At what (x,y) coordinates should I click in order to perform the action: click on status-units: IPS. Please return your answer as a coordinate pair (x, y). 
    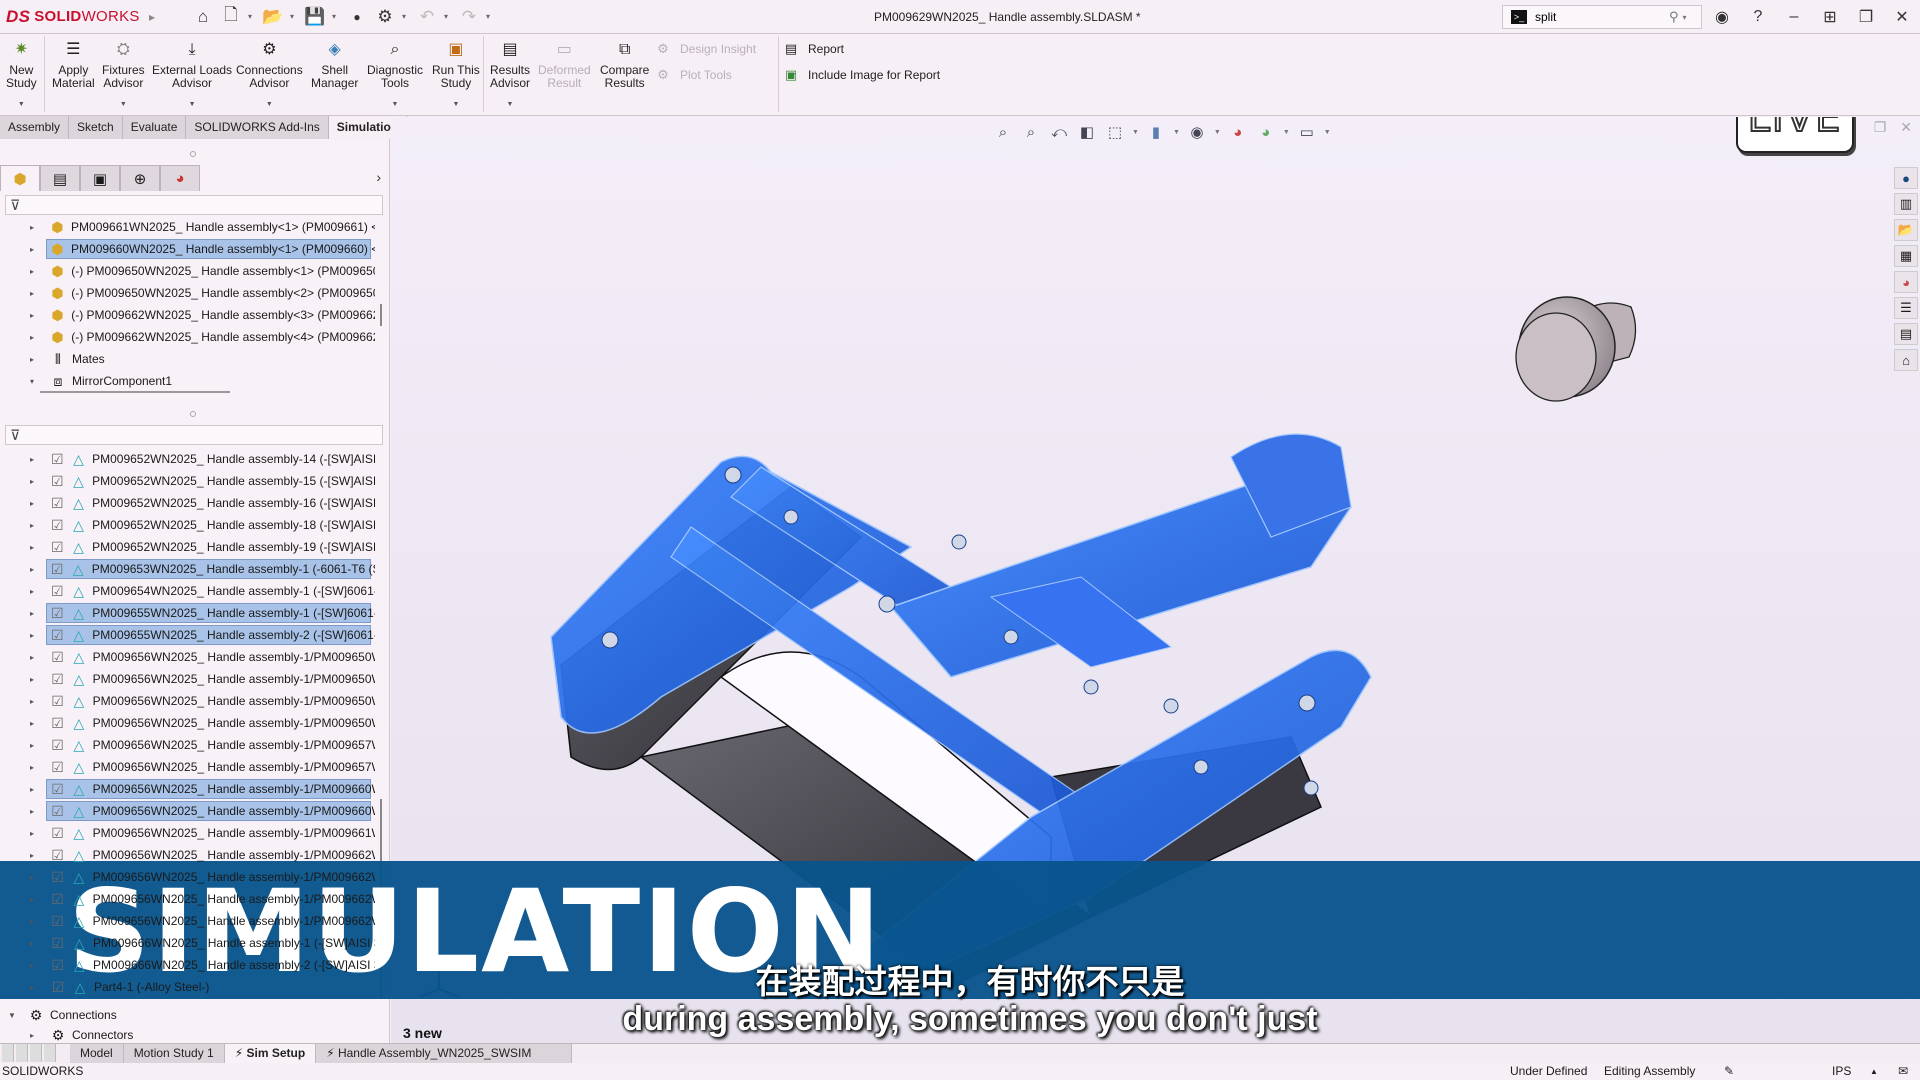
    Looking at the image, I should click on (1841, 1071).